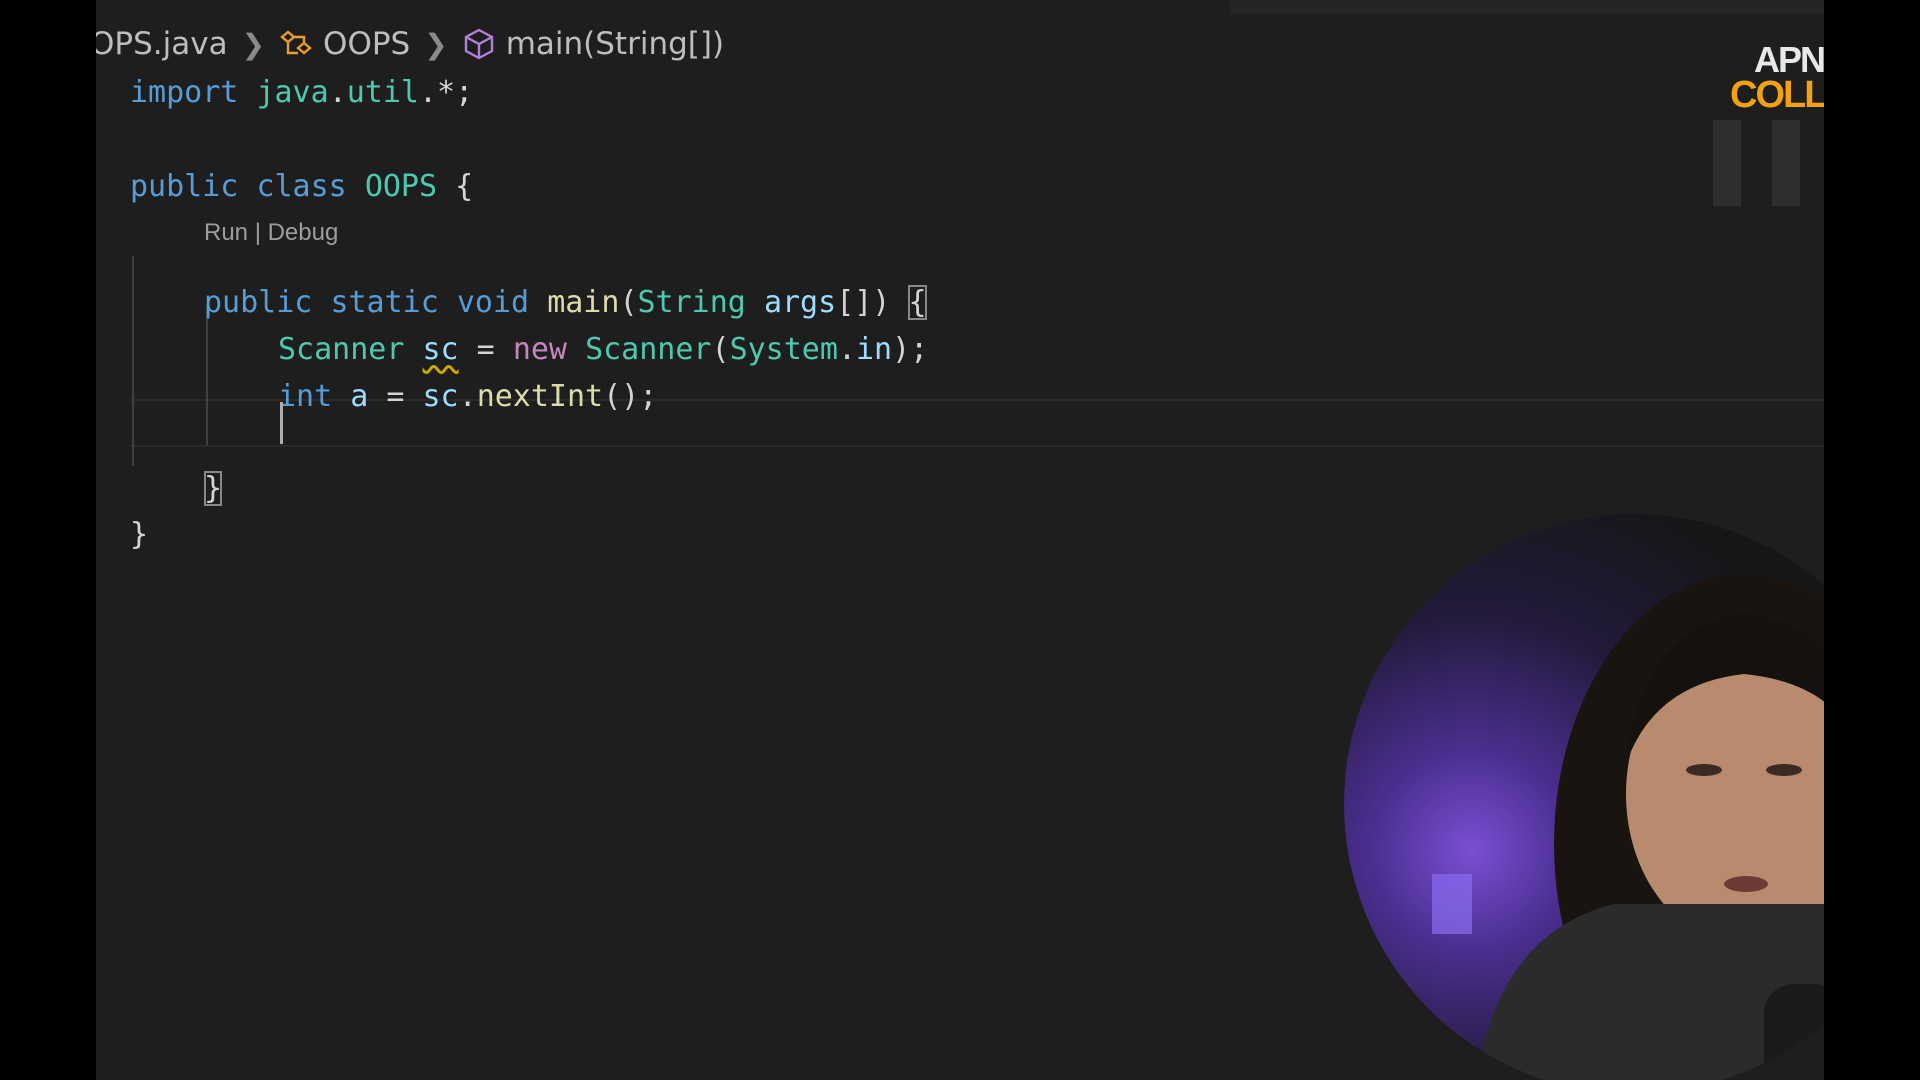 Image resolution: width=1920 pixels, height=1080 pixels. I want to click on text-cursor, so click(281, 423).